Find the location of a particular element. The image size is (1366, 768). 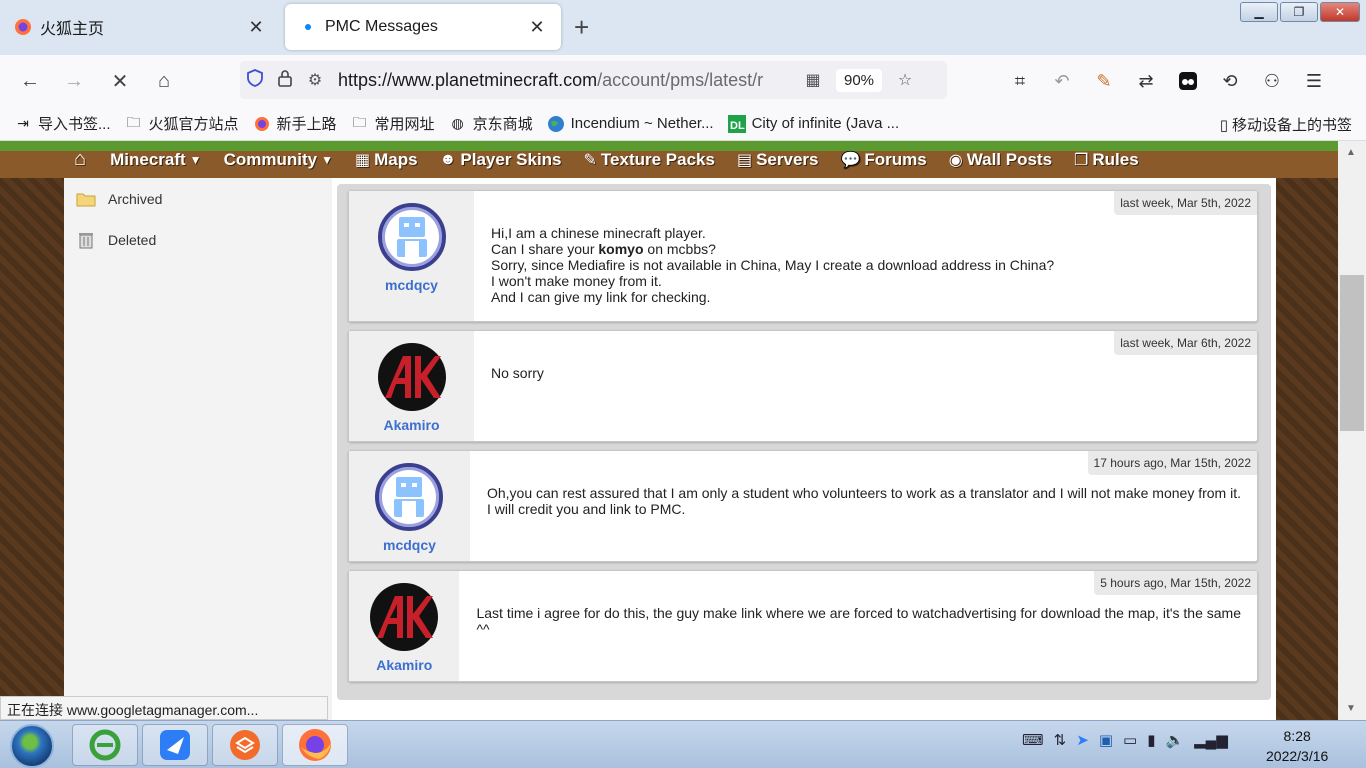

nav-community: Community ▼ is located at coordinates (278, 160).